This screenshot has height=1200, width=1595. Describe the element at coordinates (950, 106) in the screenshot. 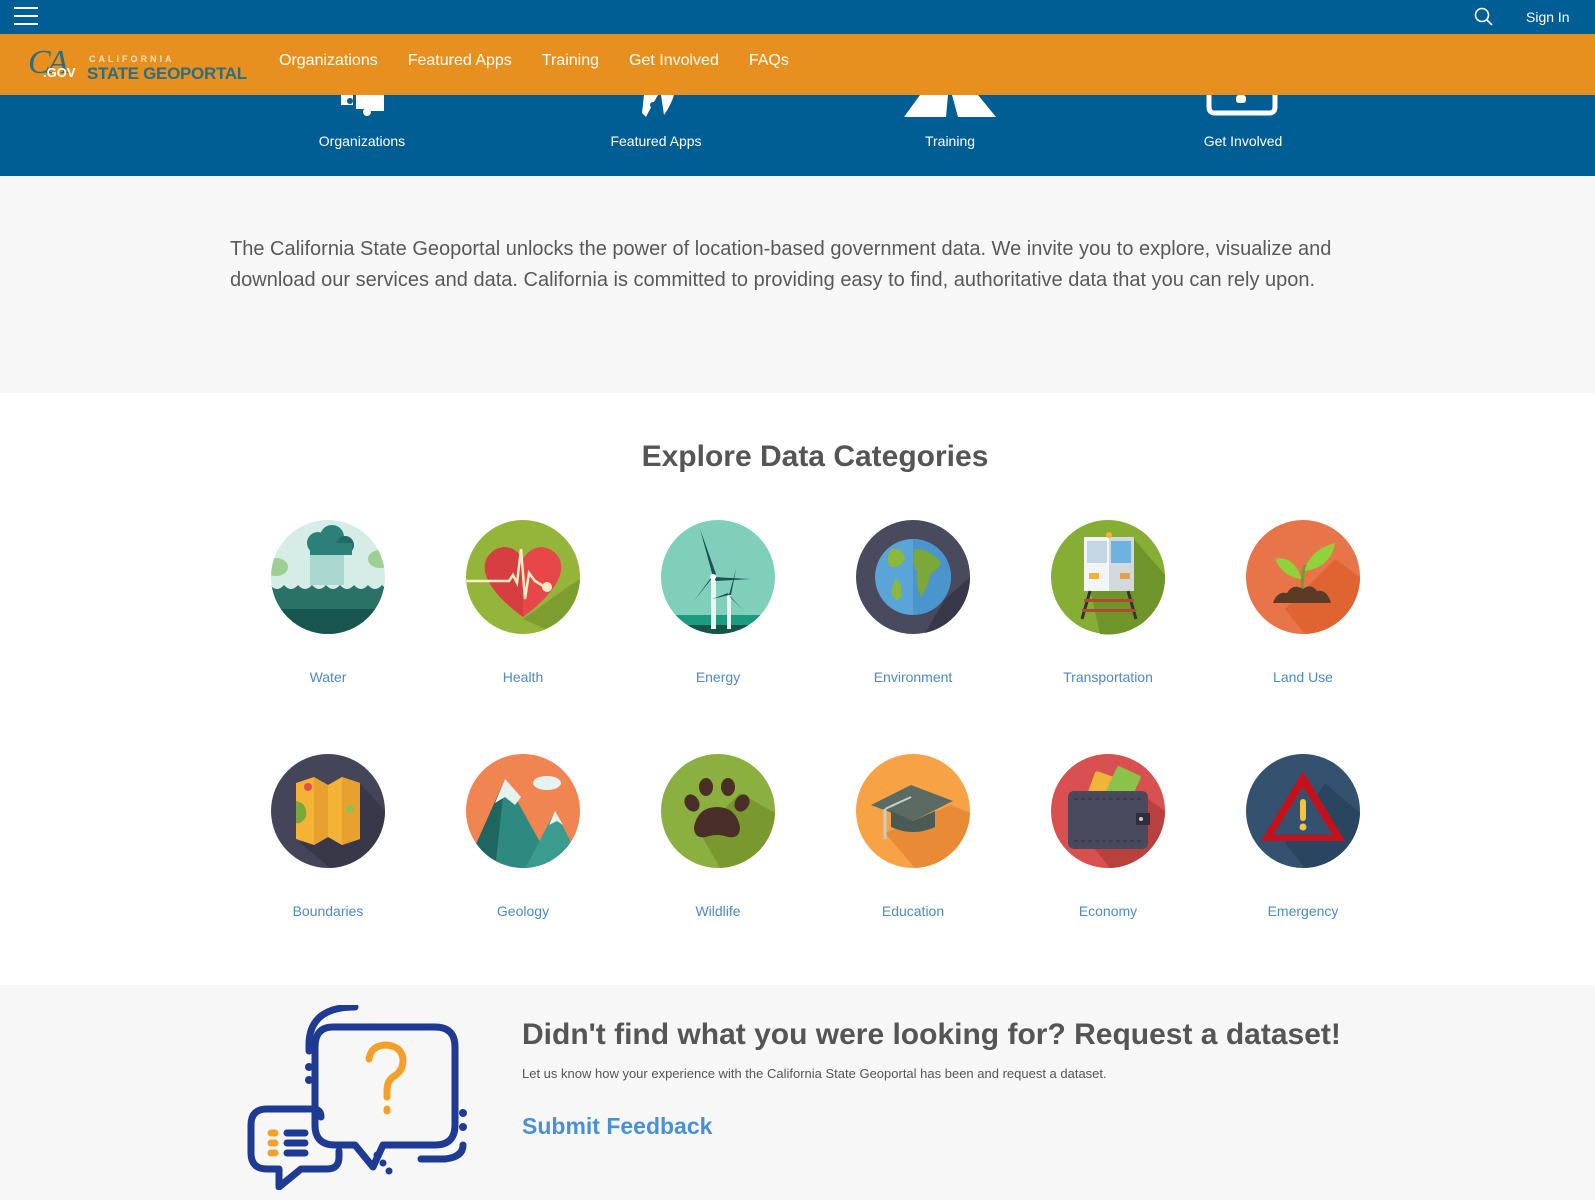

I see `road-icon` at that location.